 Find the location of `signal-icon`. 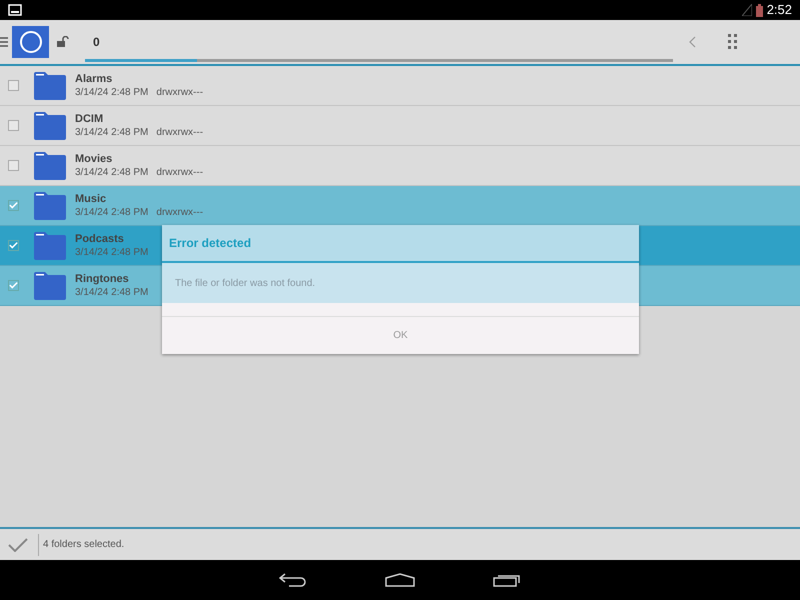

signal-icon is located at coordinates (747, 10).